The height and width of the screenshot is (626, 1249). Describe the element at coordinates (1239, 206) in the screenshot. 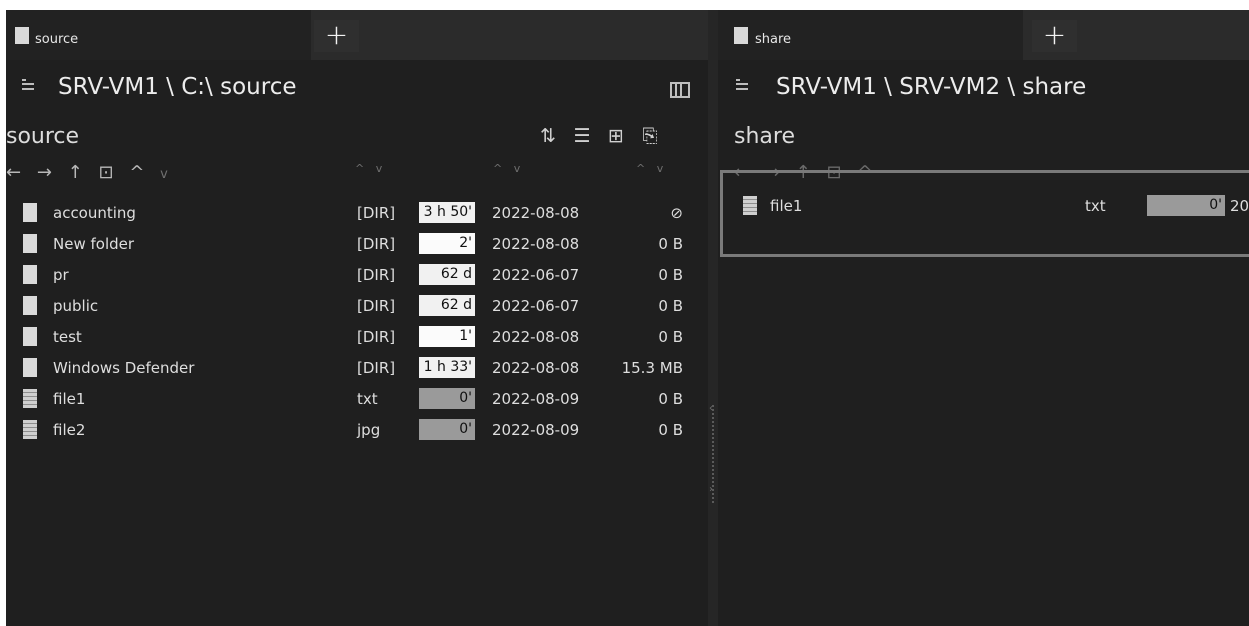

I see `item-date: 202` at that location.